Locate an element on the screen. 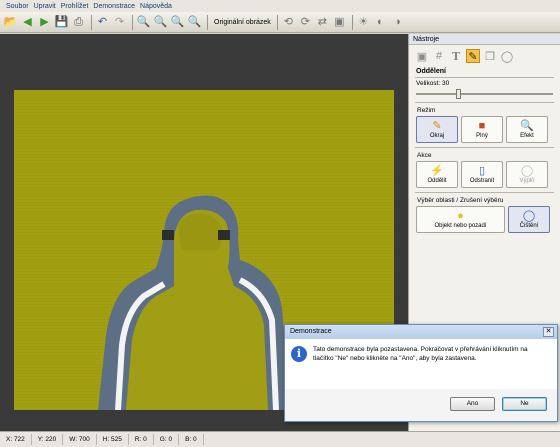 Image resolution: width=560 pixels, height=447 pixels. mode-full-label: Plný is located at coordinates (482, 135).